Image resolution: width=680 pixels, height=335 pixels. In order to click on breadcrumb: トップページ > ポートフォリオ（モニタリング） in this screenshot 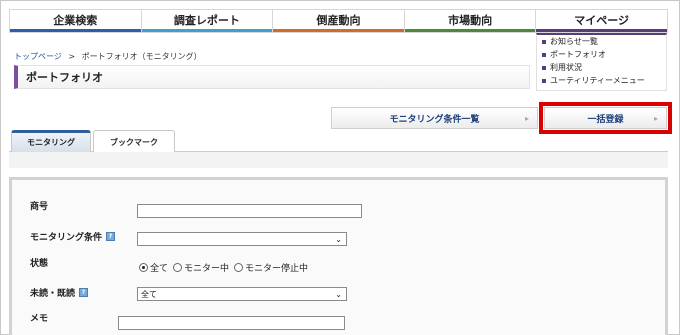, I will do `click(108, 56)`.